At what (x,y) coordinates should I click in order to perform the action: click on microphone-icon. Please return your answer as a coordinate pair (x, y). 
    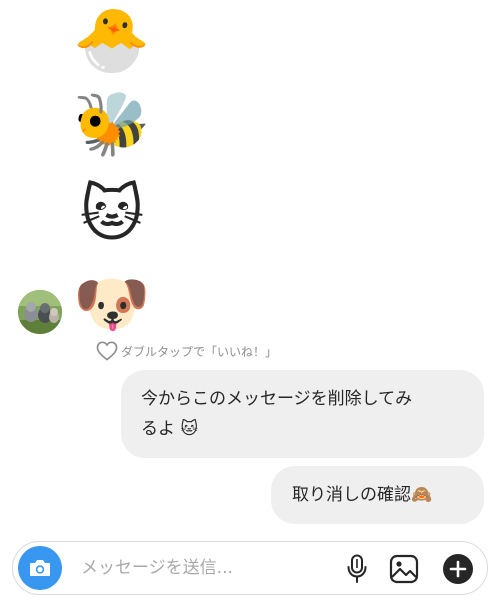
    Looking at the image, I should click on (357, 568).